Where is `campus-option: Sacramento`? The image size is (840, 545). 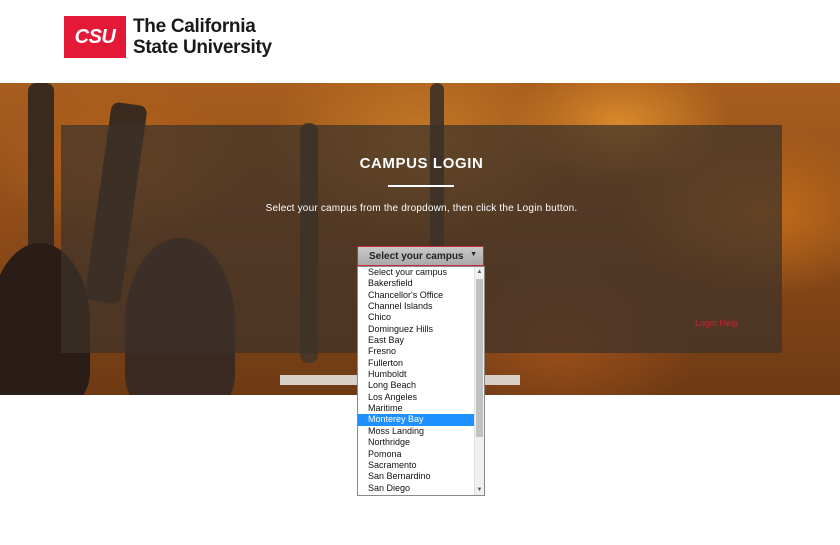 campus-option: Sacramento is located at coordinates (421, 465).